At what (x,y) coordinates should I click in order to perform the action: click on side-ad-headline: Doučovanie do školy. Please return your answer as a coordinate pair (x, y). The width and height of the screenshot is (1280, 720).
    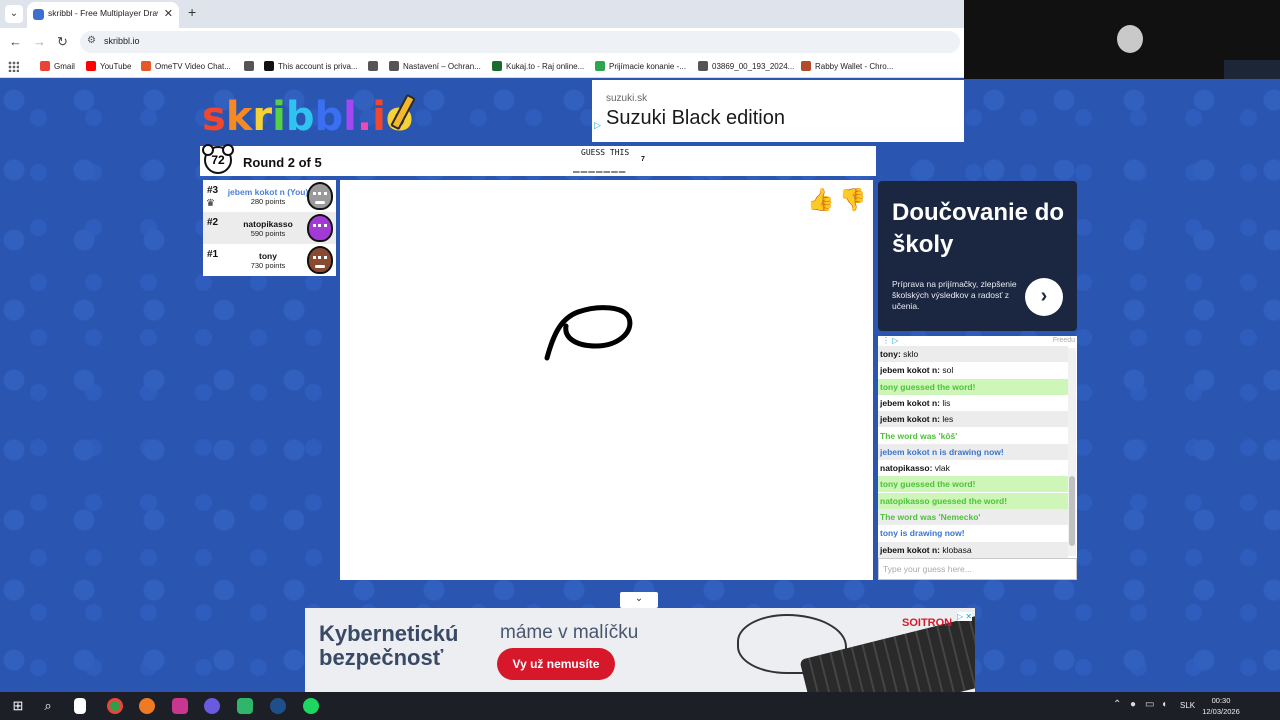
    Looking at the image, I should click on (978, 228).